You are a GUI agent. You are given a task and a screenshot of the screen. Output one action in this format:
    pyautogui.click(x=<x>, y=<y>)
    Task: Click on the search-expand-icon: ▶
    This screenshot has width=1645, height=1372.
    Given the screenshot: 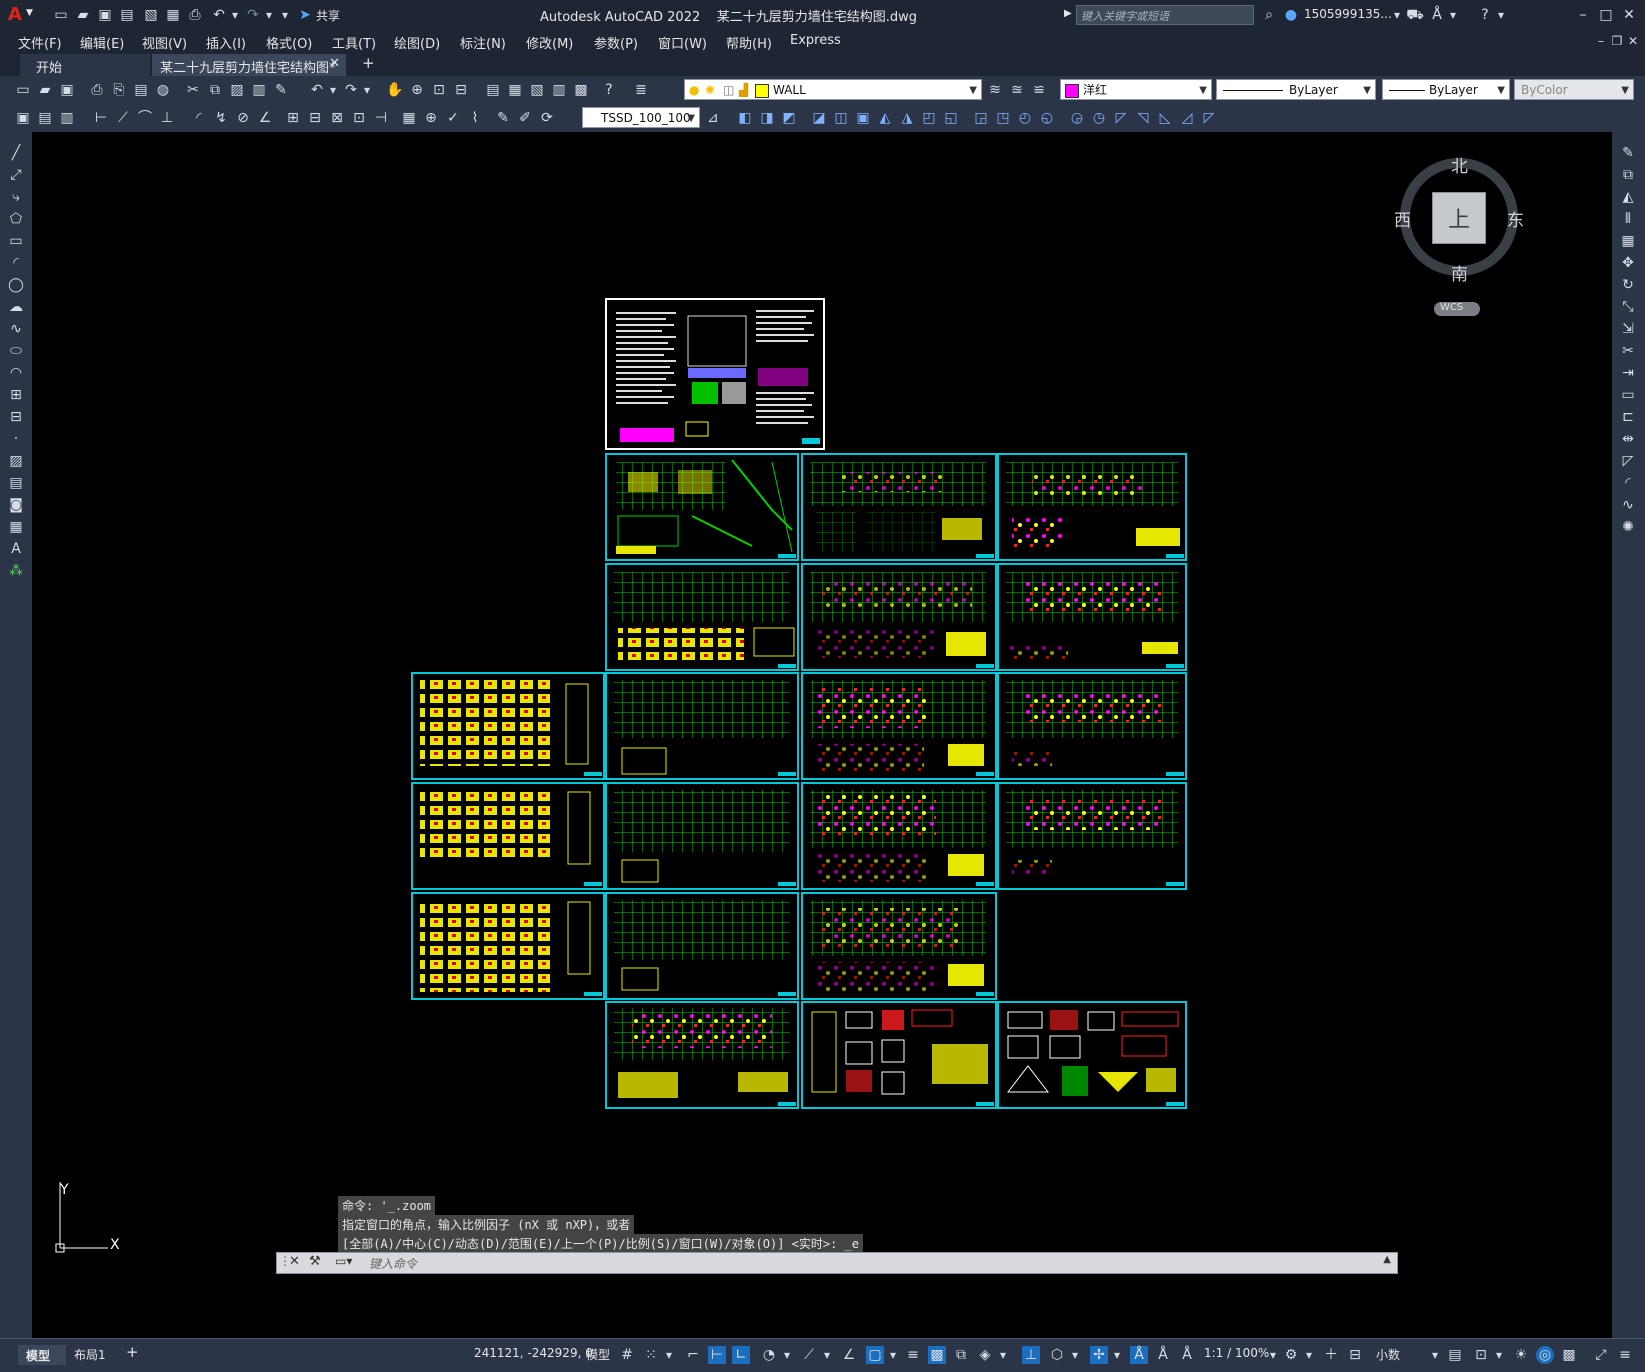 What is the action you would take?
    pyautogui.click(x=1068, y=13)
    